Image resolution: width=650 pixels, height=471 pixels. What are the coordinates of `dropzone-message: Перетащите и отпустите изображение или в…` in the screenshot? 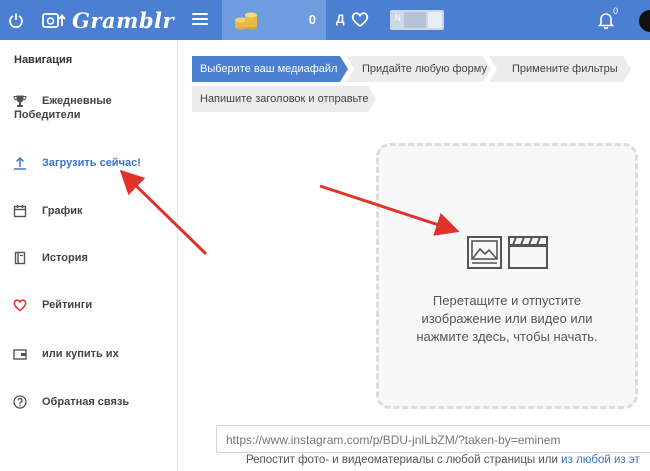 It's located at (507, 319).